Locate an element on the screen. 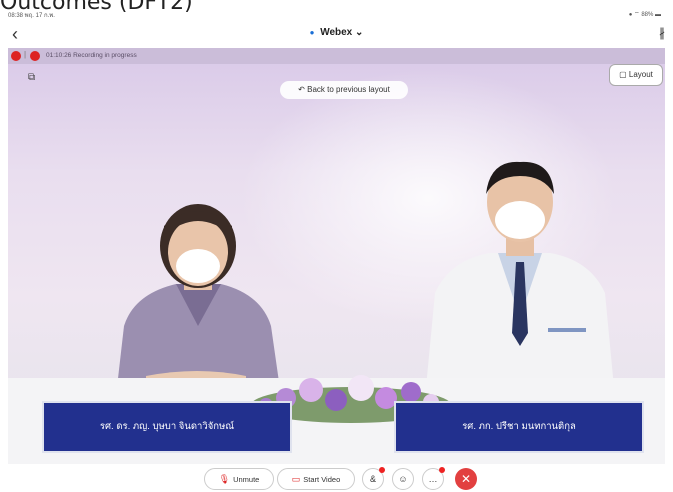  app-titlebar: ‹ ● Webex ⌄ ∦ is located at coordinates (336, 34).